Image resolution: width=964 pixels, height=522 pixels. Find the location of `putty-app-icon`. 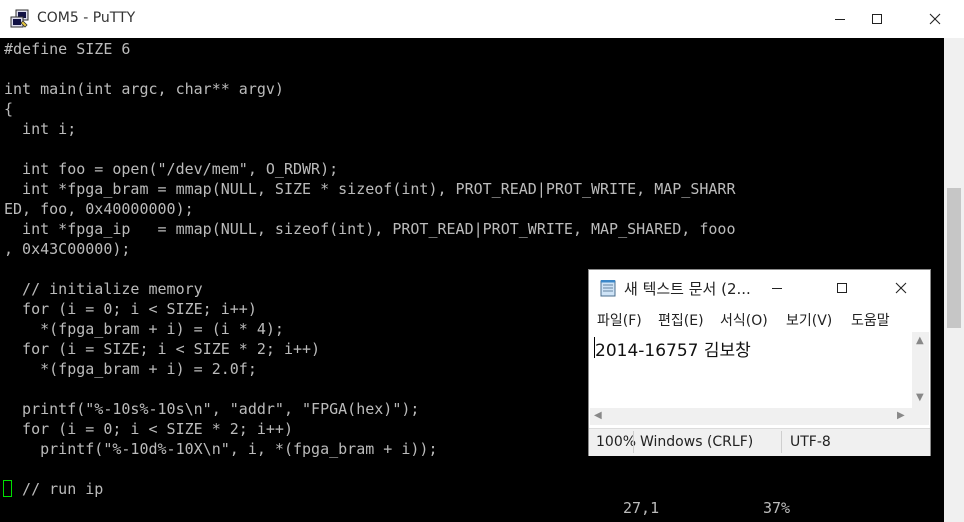

putty-app-icon is located at coordinates (19, 18).